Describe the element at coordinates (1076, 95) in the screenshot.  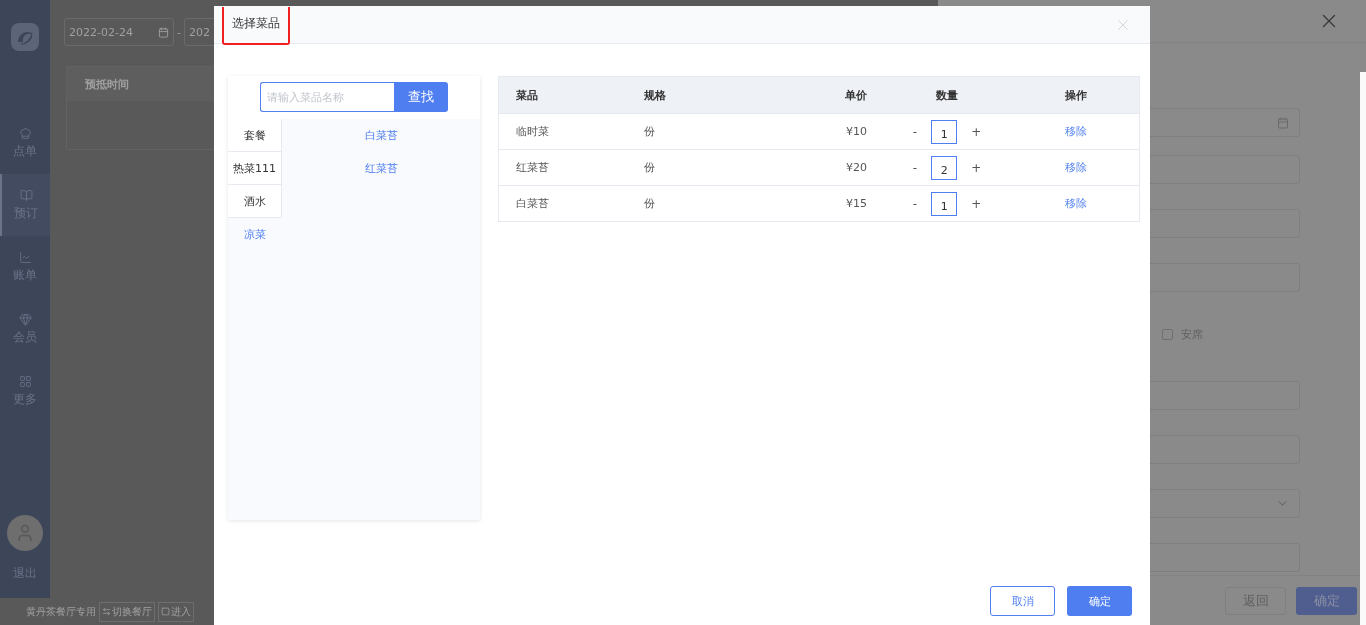
I see `column-header: 操作` at that location.